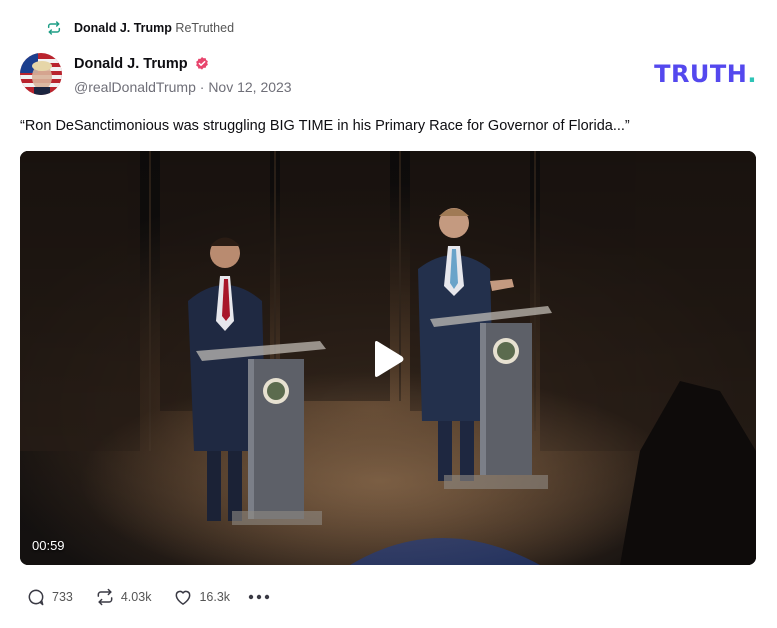 This screenshot has height=628, width=777. I want to click on reply-count: 733, so click(62, 597).